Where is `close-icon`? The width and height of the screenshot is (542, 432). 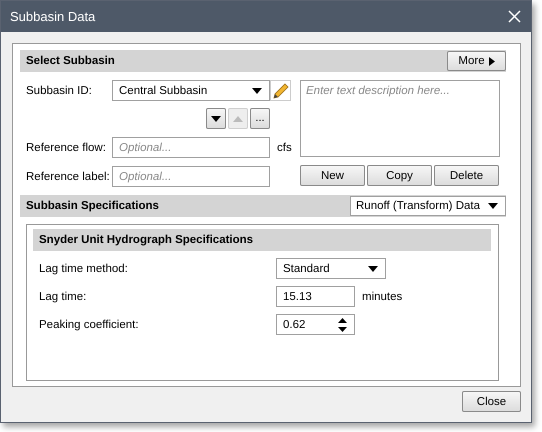
close-icon is located at coordinates (514, 16).